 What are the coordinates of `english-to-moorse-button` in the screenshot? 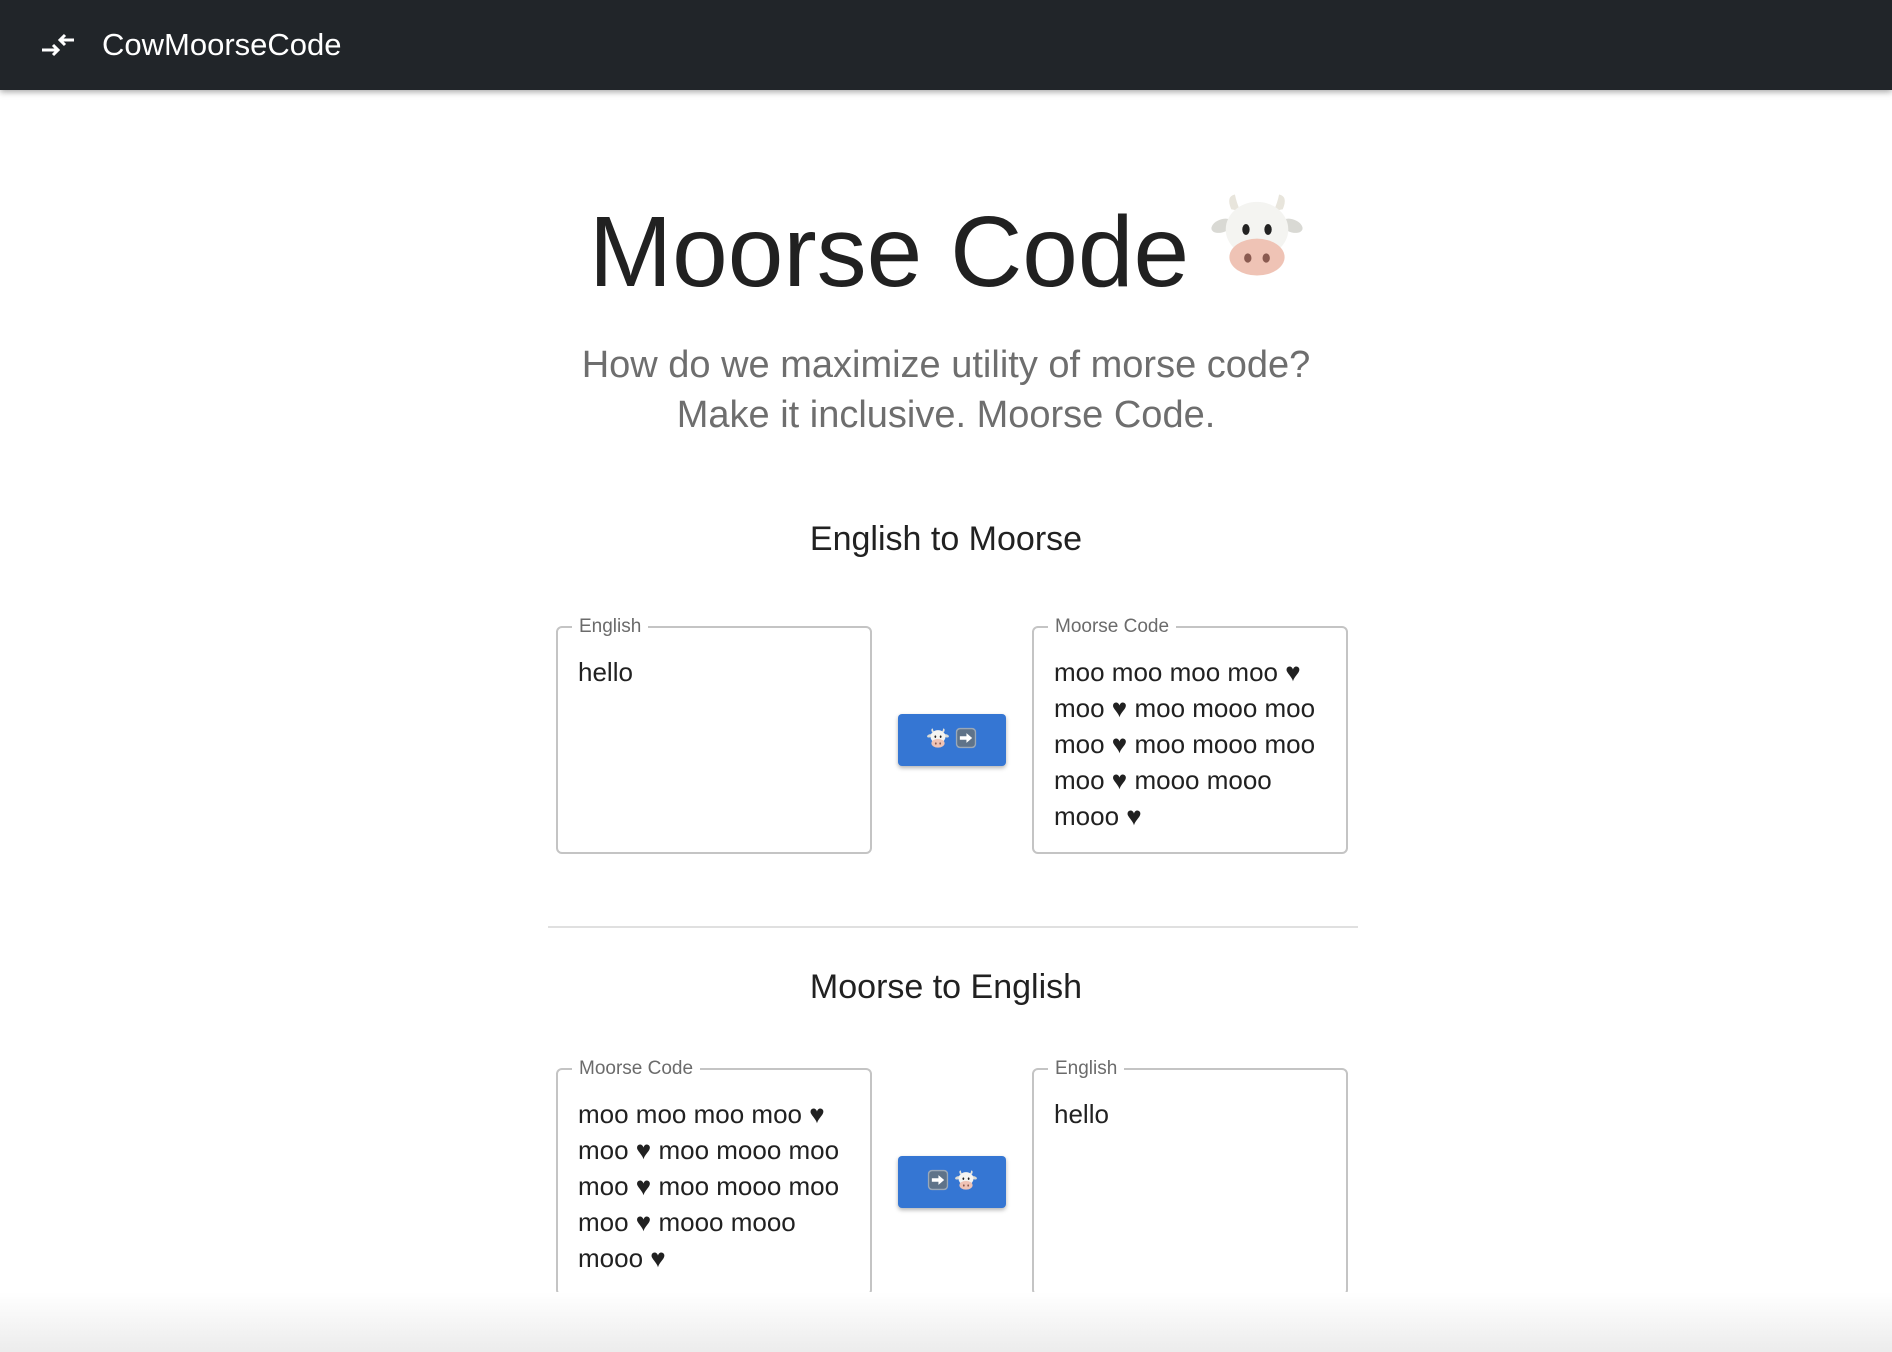 It's located at (952, 740).